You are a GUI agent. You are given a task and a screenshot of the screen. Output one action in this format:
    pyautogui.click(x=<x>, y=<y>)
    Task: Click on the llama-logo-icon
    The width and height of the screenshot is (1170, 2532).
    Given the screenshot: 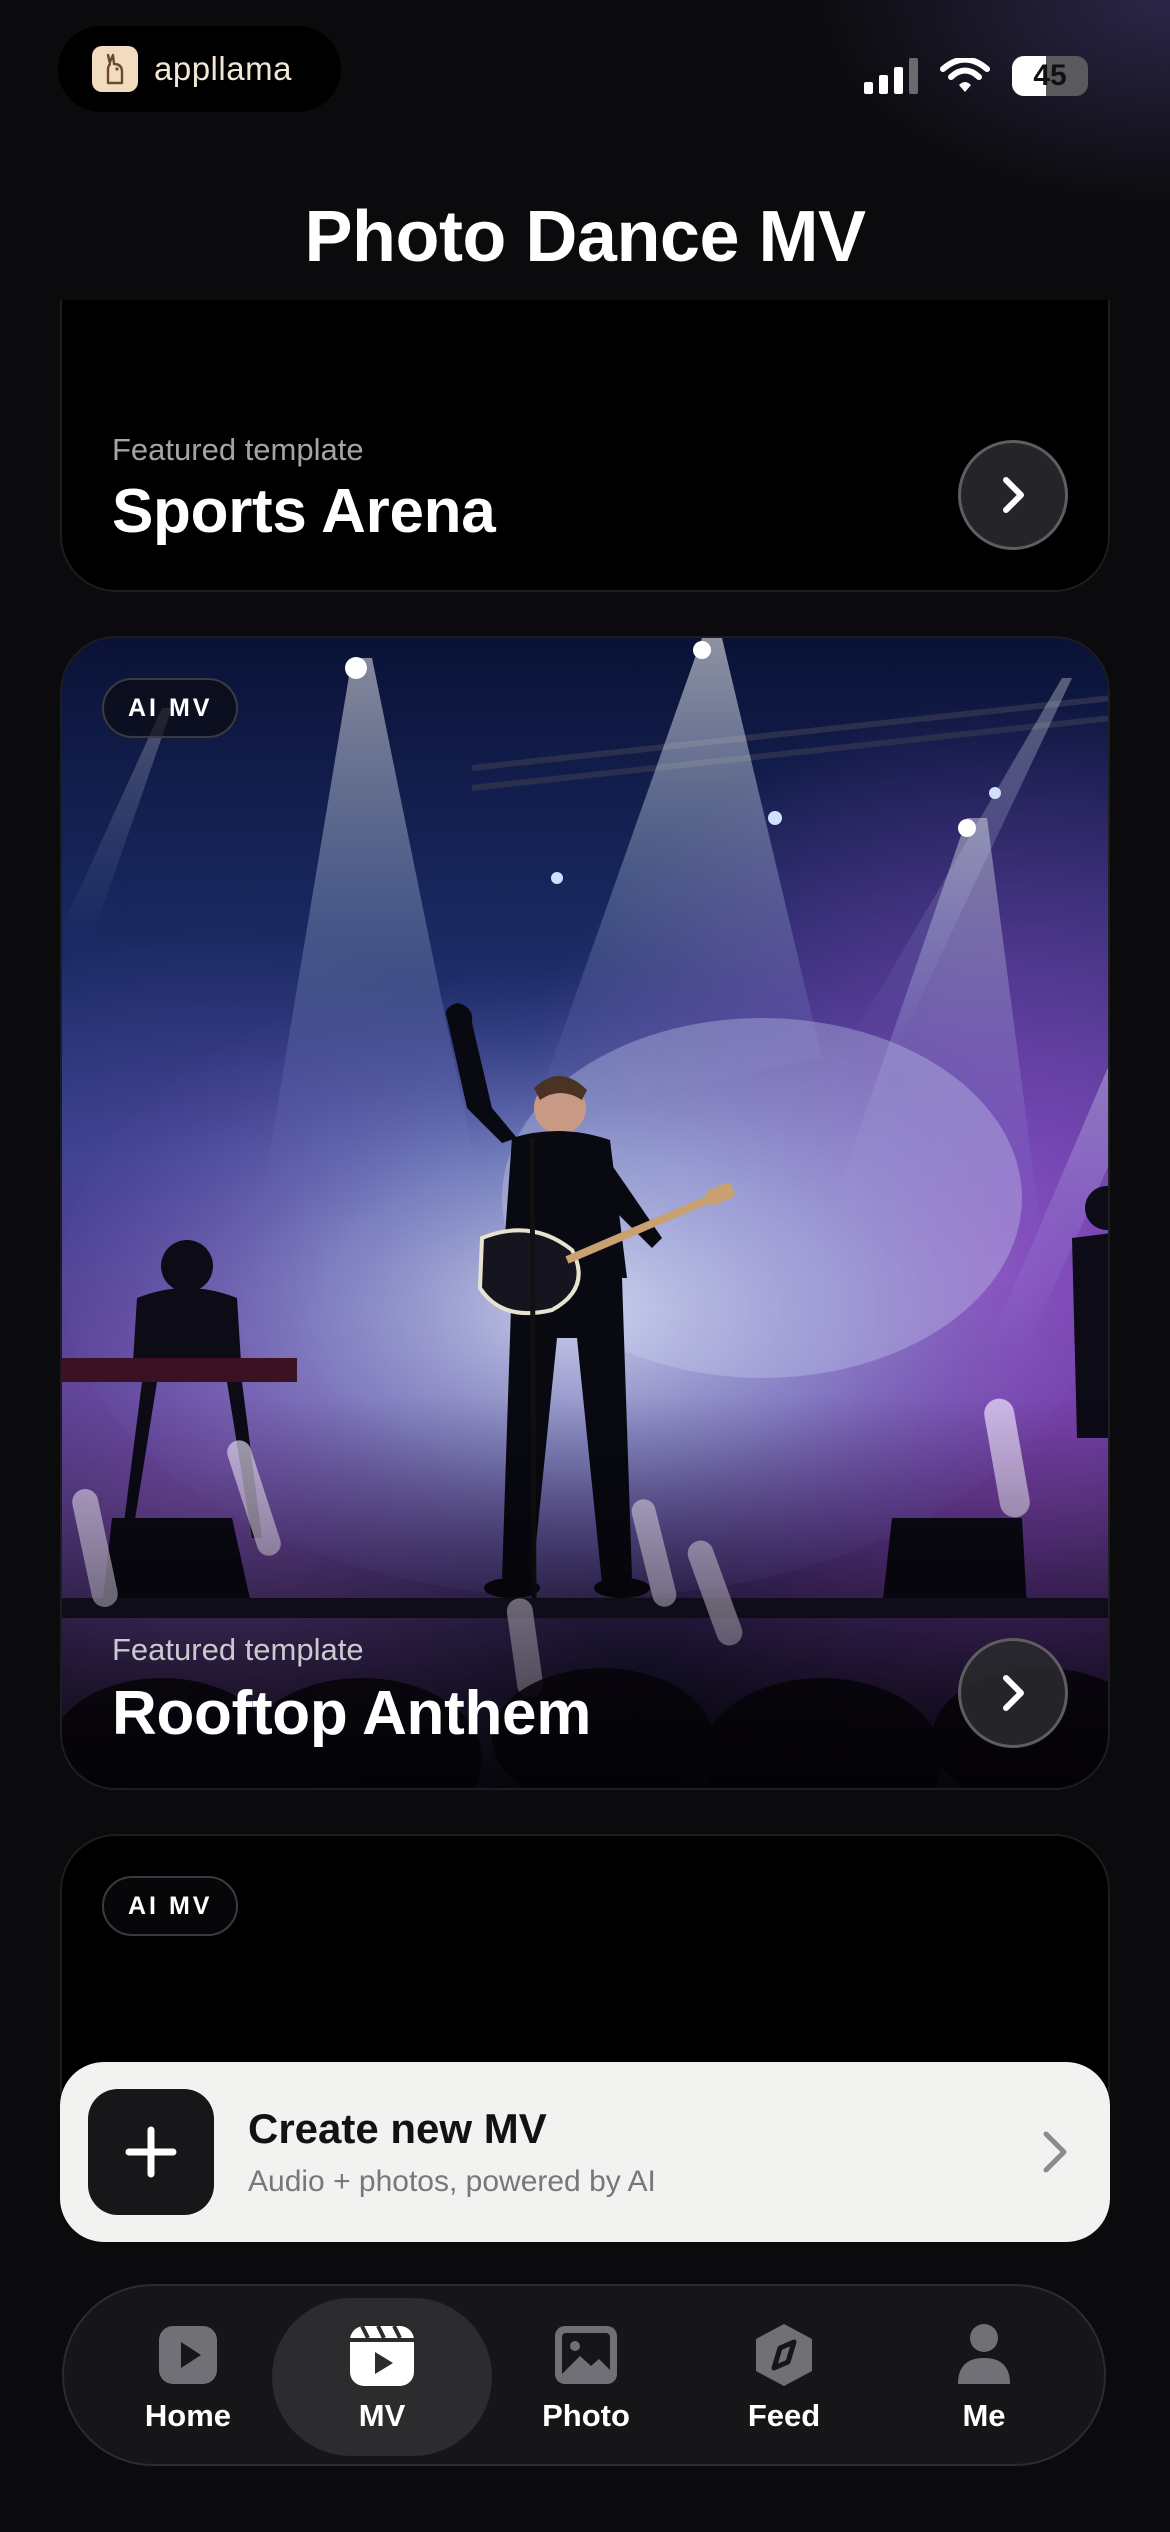 What is the action you would take?
    pyautogui.click(x=115, y=69)
    